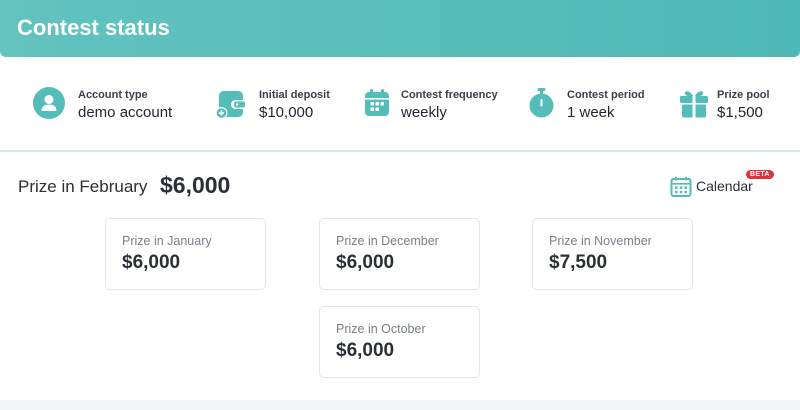 Image resolution: width=800 pixels, height=410 pixels. I want to click on prize-card-label: Prize in November, so click(600, 241).